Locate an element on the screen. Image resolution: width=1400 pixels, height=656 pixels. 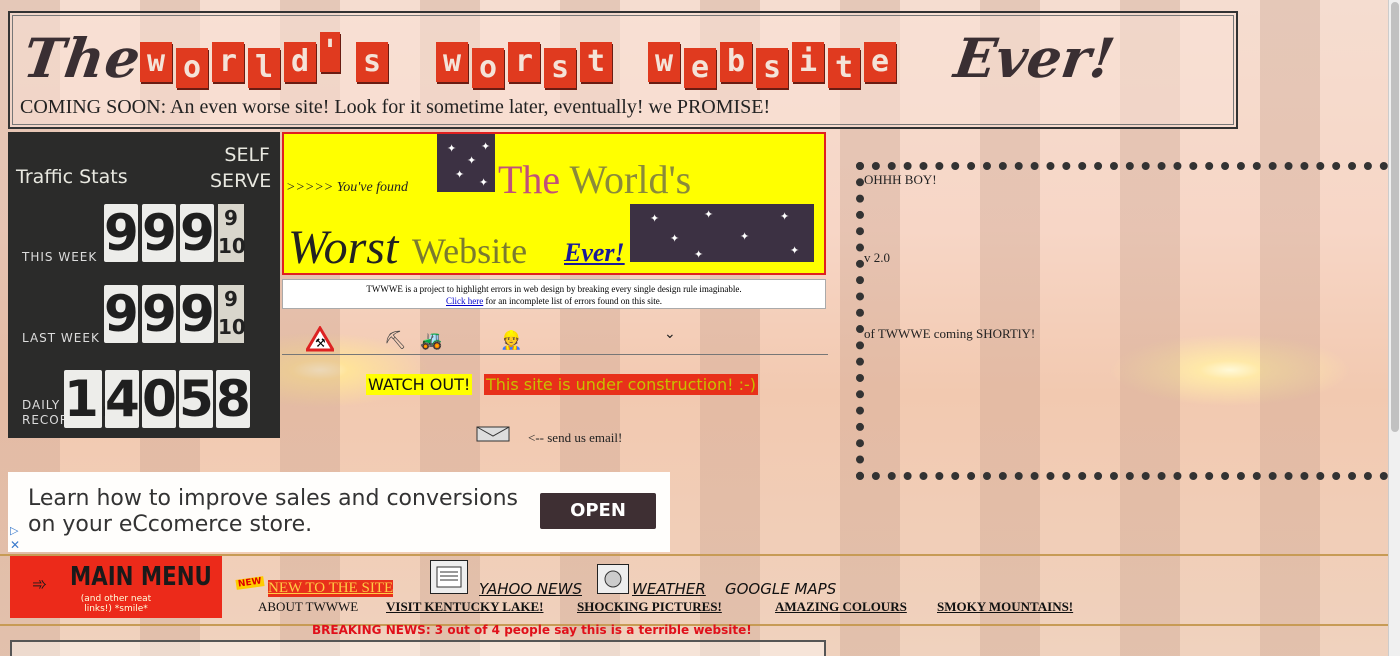
workers-icon: ⛏ is located at coordinates (395, 340).